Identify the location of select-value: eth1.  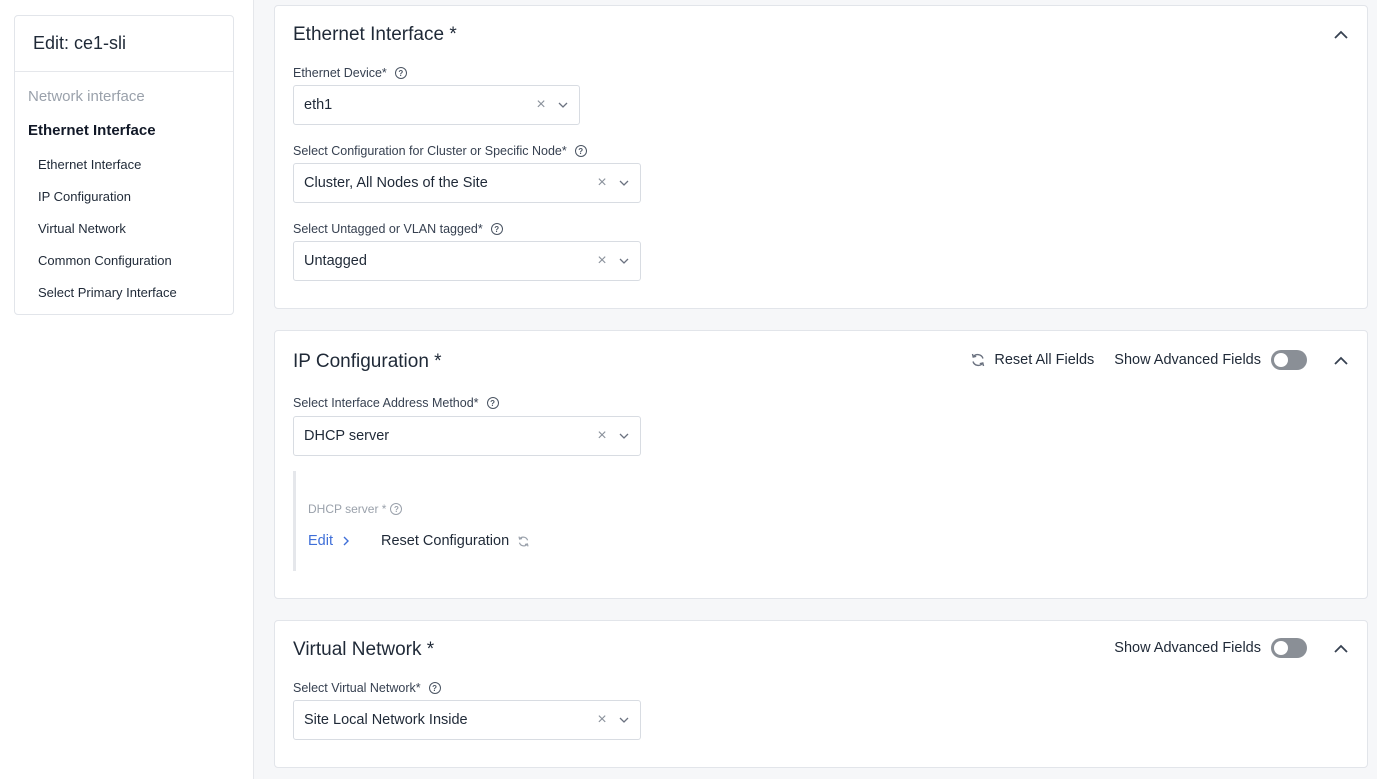
(318, 105).